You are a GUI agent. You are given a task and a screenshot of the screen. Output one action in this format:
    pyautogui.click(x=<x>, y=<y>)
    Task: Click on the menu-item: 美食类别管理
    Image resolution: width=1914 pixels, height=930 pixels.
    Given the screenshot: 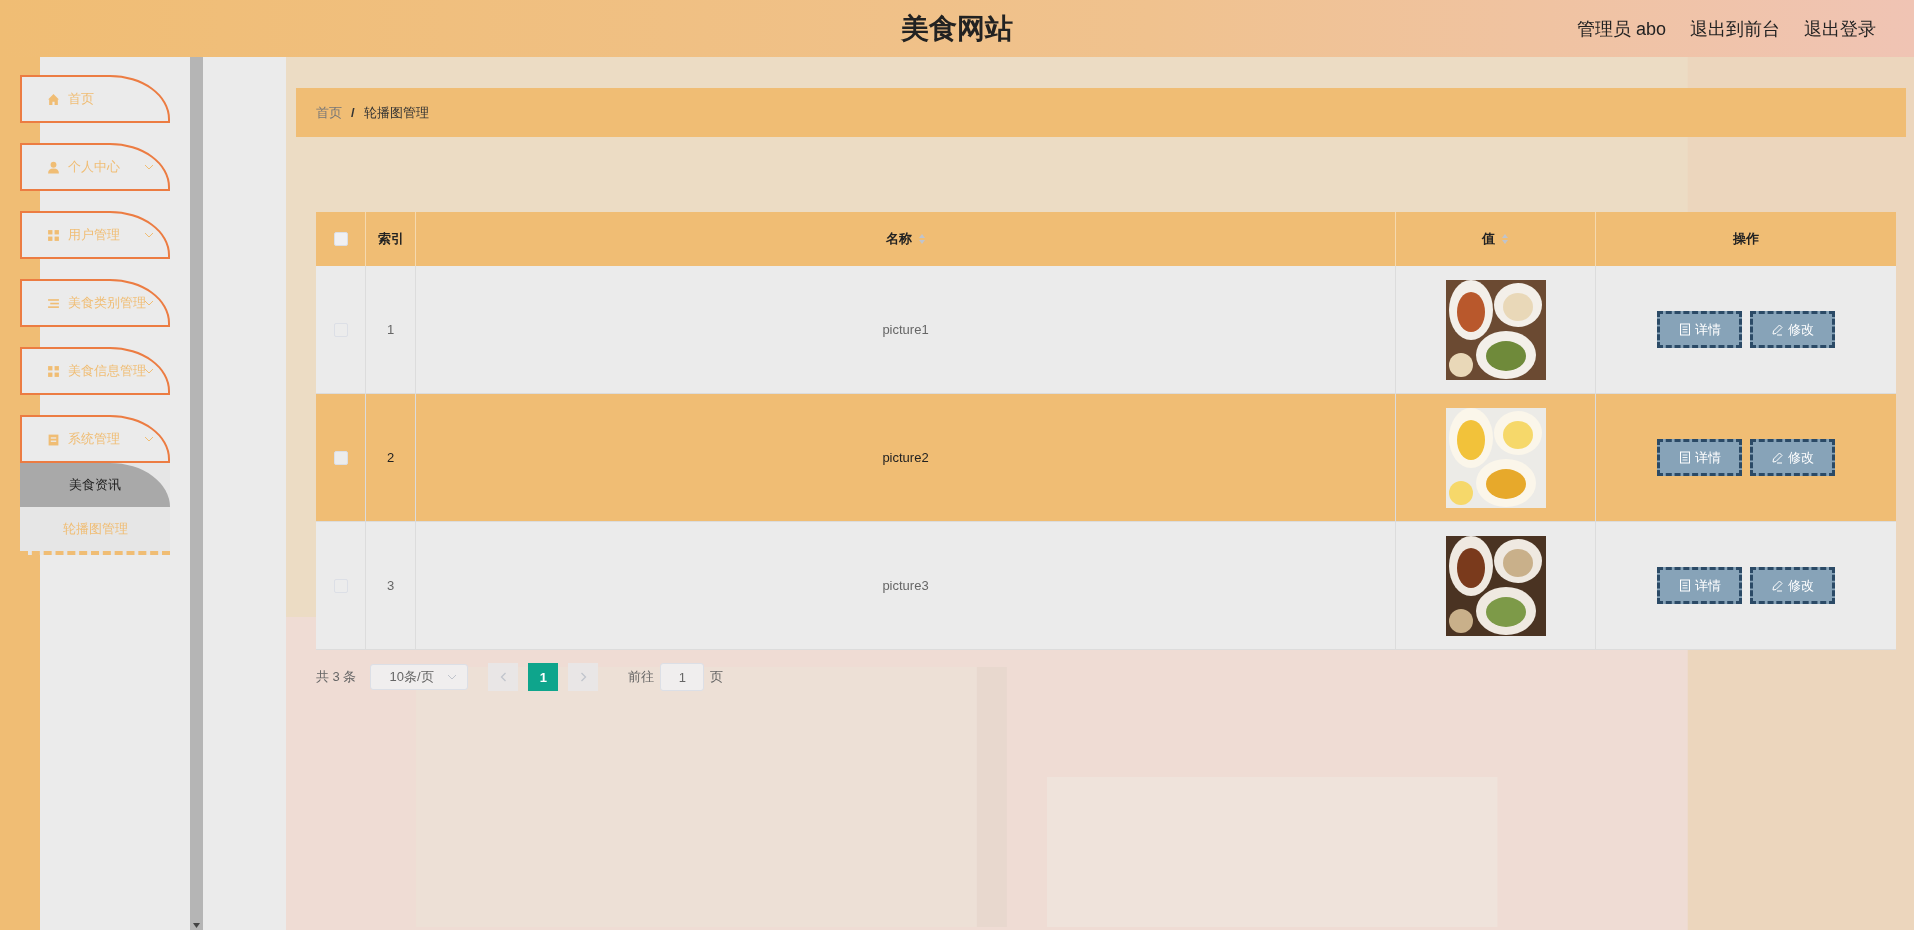 What is the action you would take?
    pyautogui.click(x=95, y=303)
    